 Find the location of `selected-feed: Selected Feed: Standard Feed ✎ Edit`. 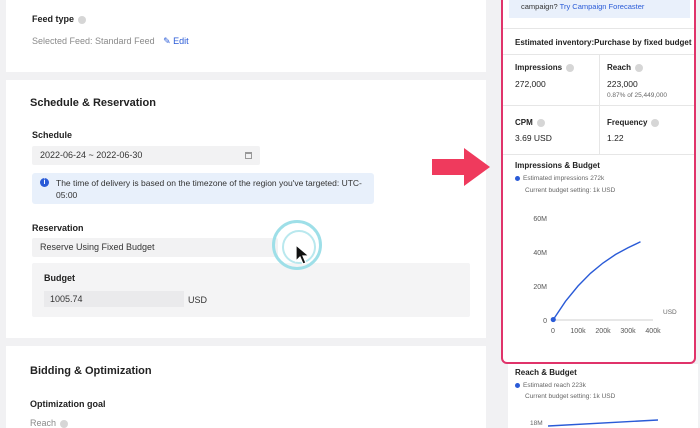

selected-feed: Selected Feed: Standard Feed ✎ Edit is located at coordinates (110, 41).